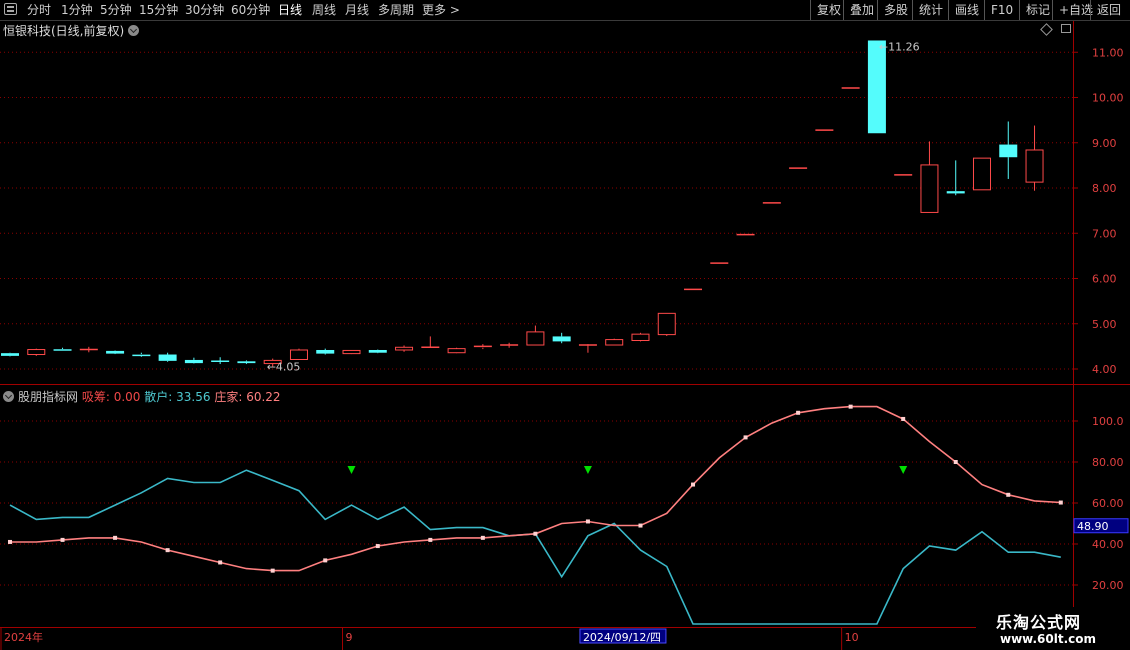 The image size is (1130, 650). Describe the element at coordinates (324, 10) in the screenshot. I see `period-weekly: 周线` at that location.